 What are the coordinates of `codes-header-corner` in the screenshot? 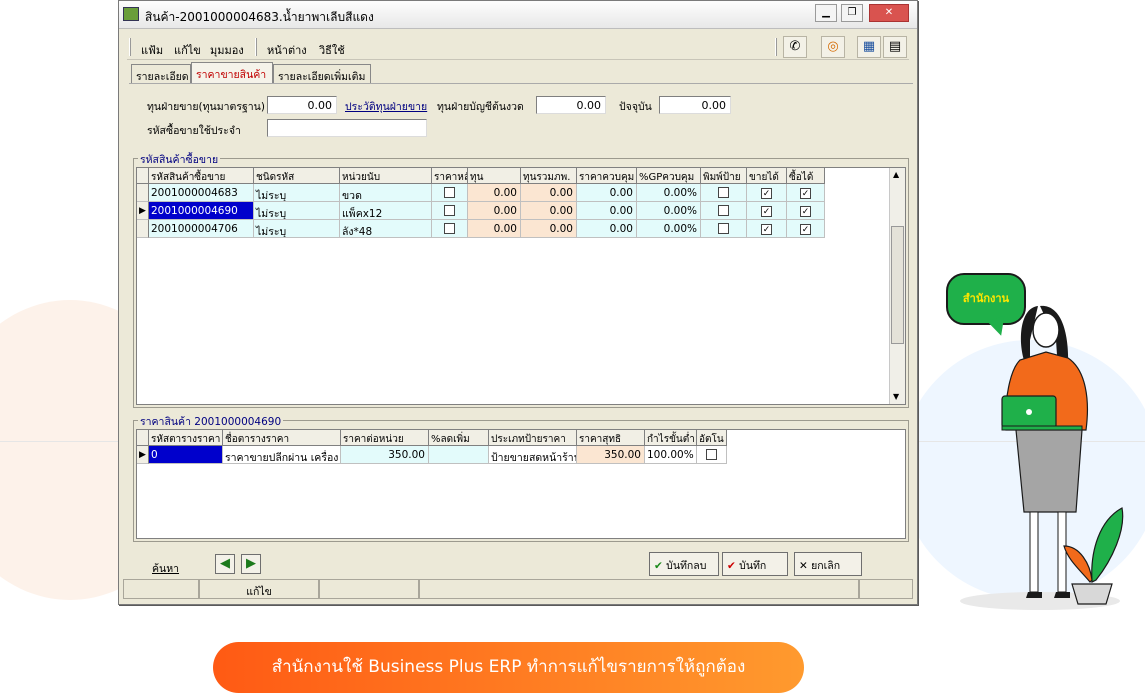 It's located at (143, 176).